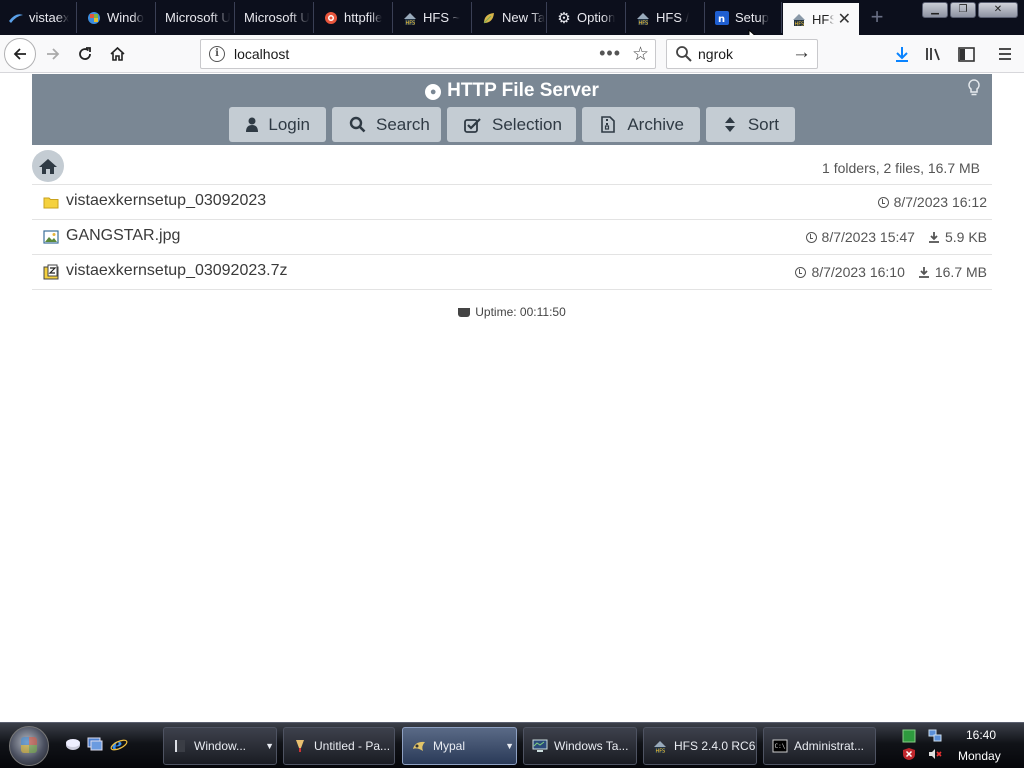  What do you see at coordinates (957, 745) in the screenshot?
I see `system-tray` at bounding box center [957, 745].